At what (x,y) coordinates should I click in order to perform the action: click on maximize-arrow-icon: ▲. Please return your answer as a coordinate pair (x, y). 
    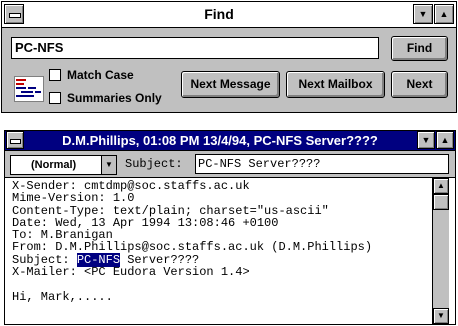
    Looking at the image, I should click on (444, 14).